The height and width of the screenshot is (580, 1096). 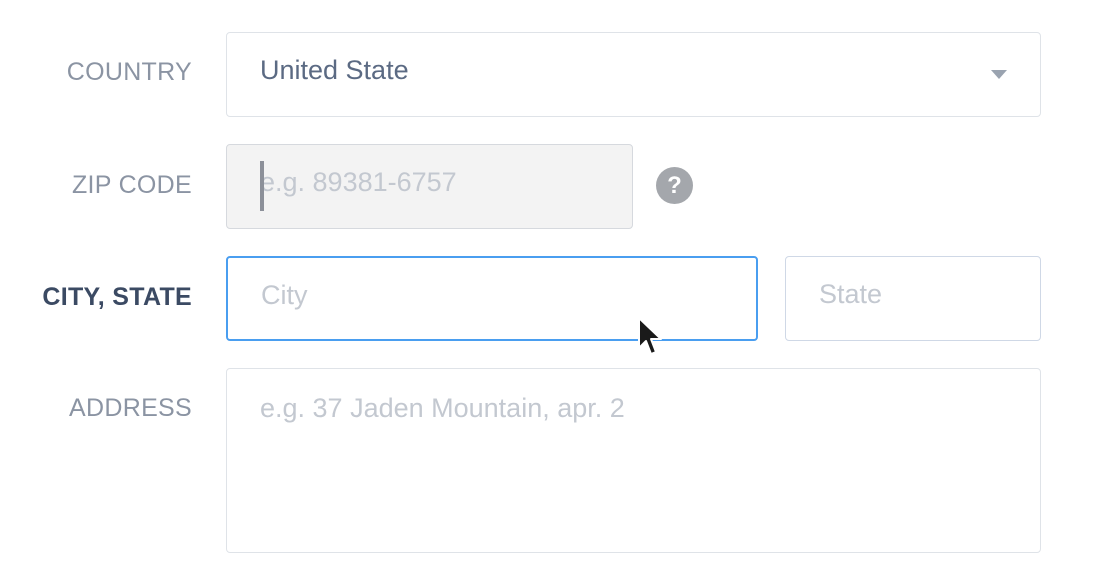 What do you see at coordinates (674, 185) in the screenshot?
I see `help-question-icon: ?` at bounding box center [674, 185].